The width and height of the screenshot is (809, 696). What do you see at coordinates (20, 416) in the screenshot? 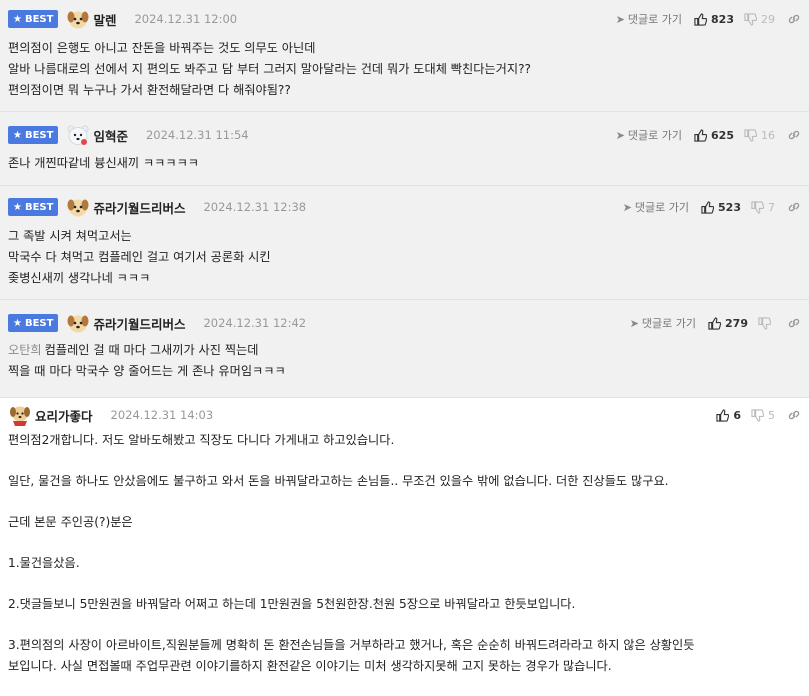
I see `dog-cook-avatar-icon` at bounding box center [20, 416].